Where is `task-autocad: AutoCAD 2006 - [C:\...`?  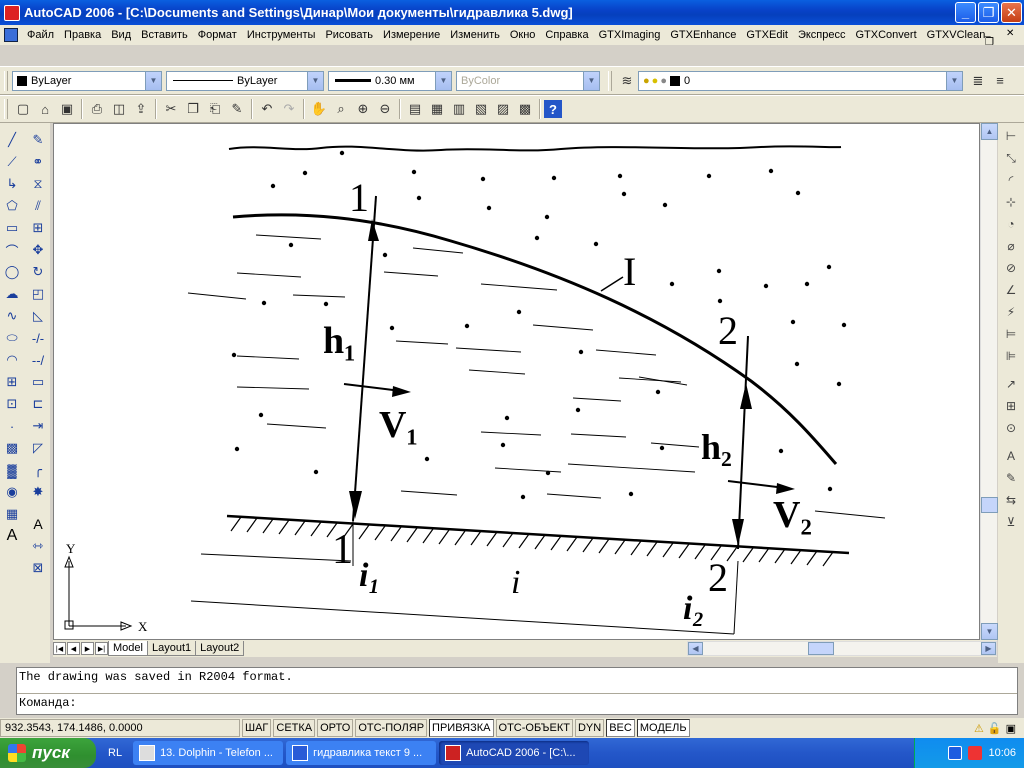 task-autocad: AutoCAD 2006 - [C:\... is located at coordinates (514, 753).